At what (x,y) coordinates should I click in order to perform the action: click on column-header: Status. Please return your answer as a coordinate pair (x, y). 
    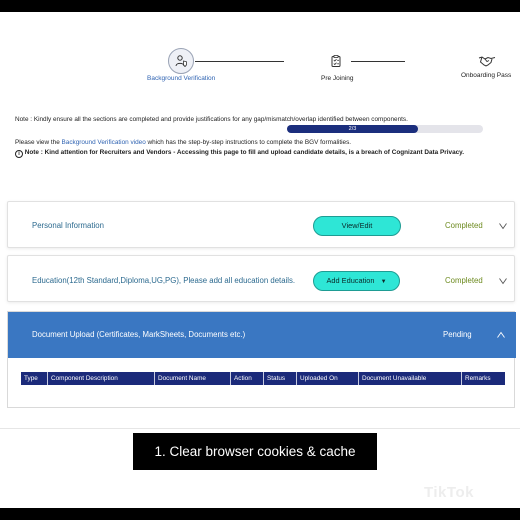
    Looking at the image, I should click on (279, 378).